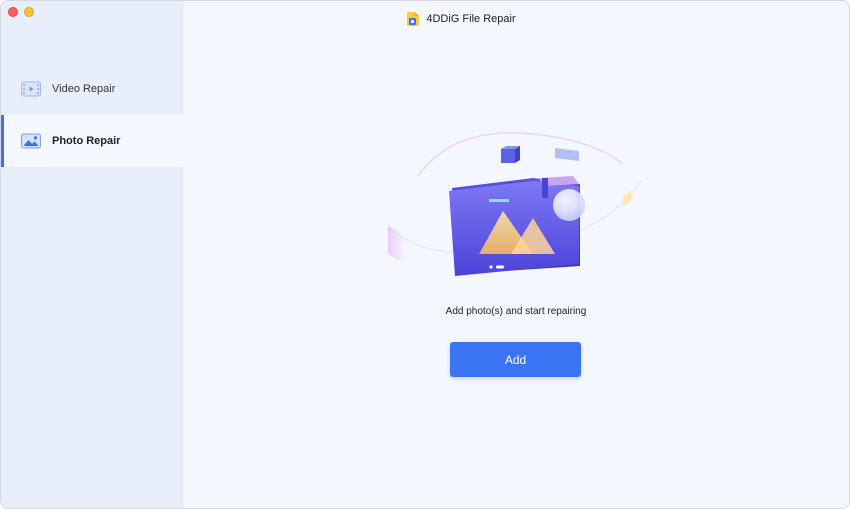  I want to click on sidebar-item-video-repair: Video Repair, so click(92, 89).